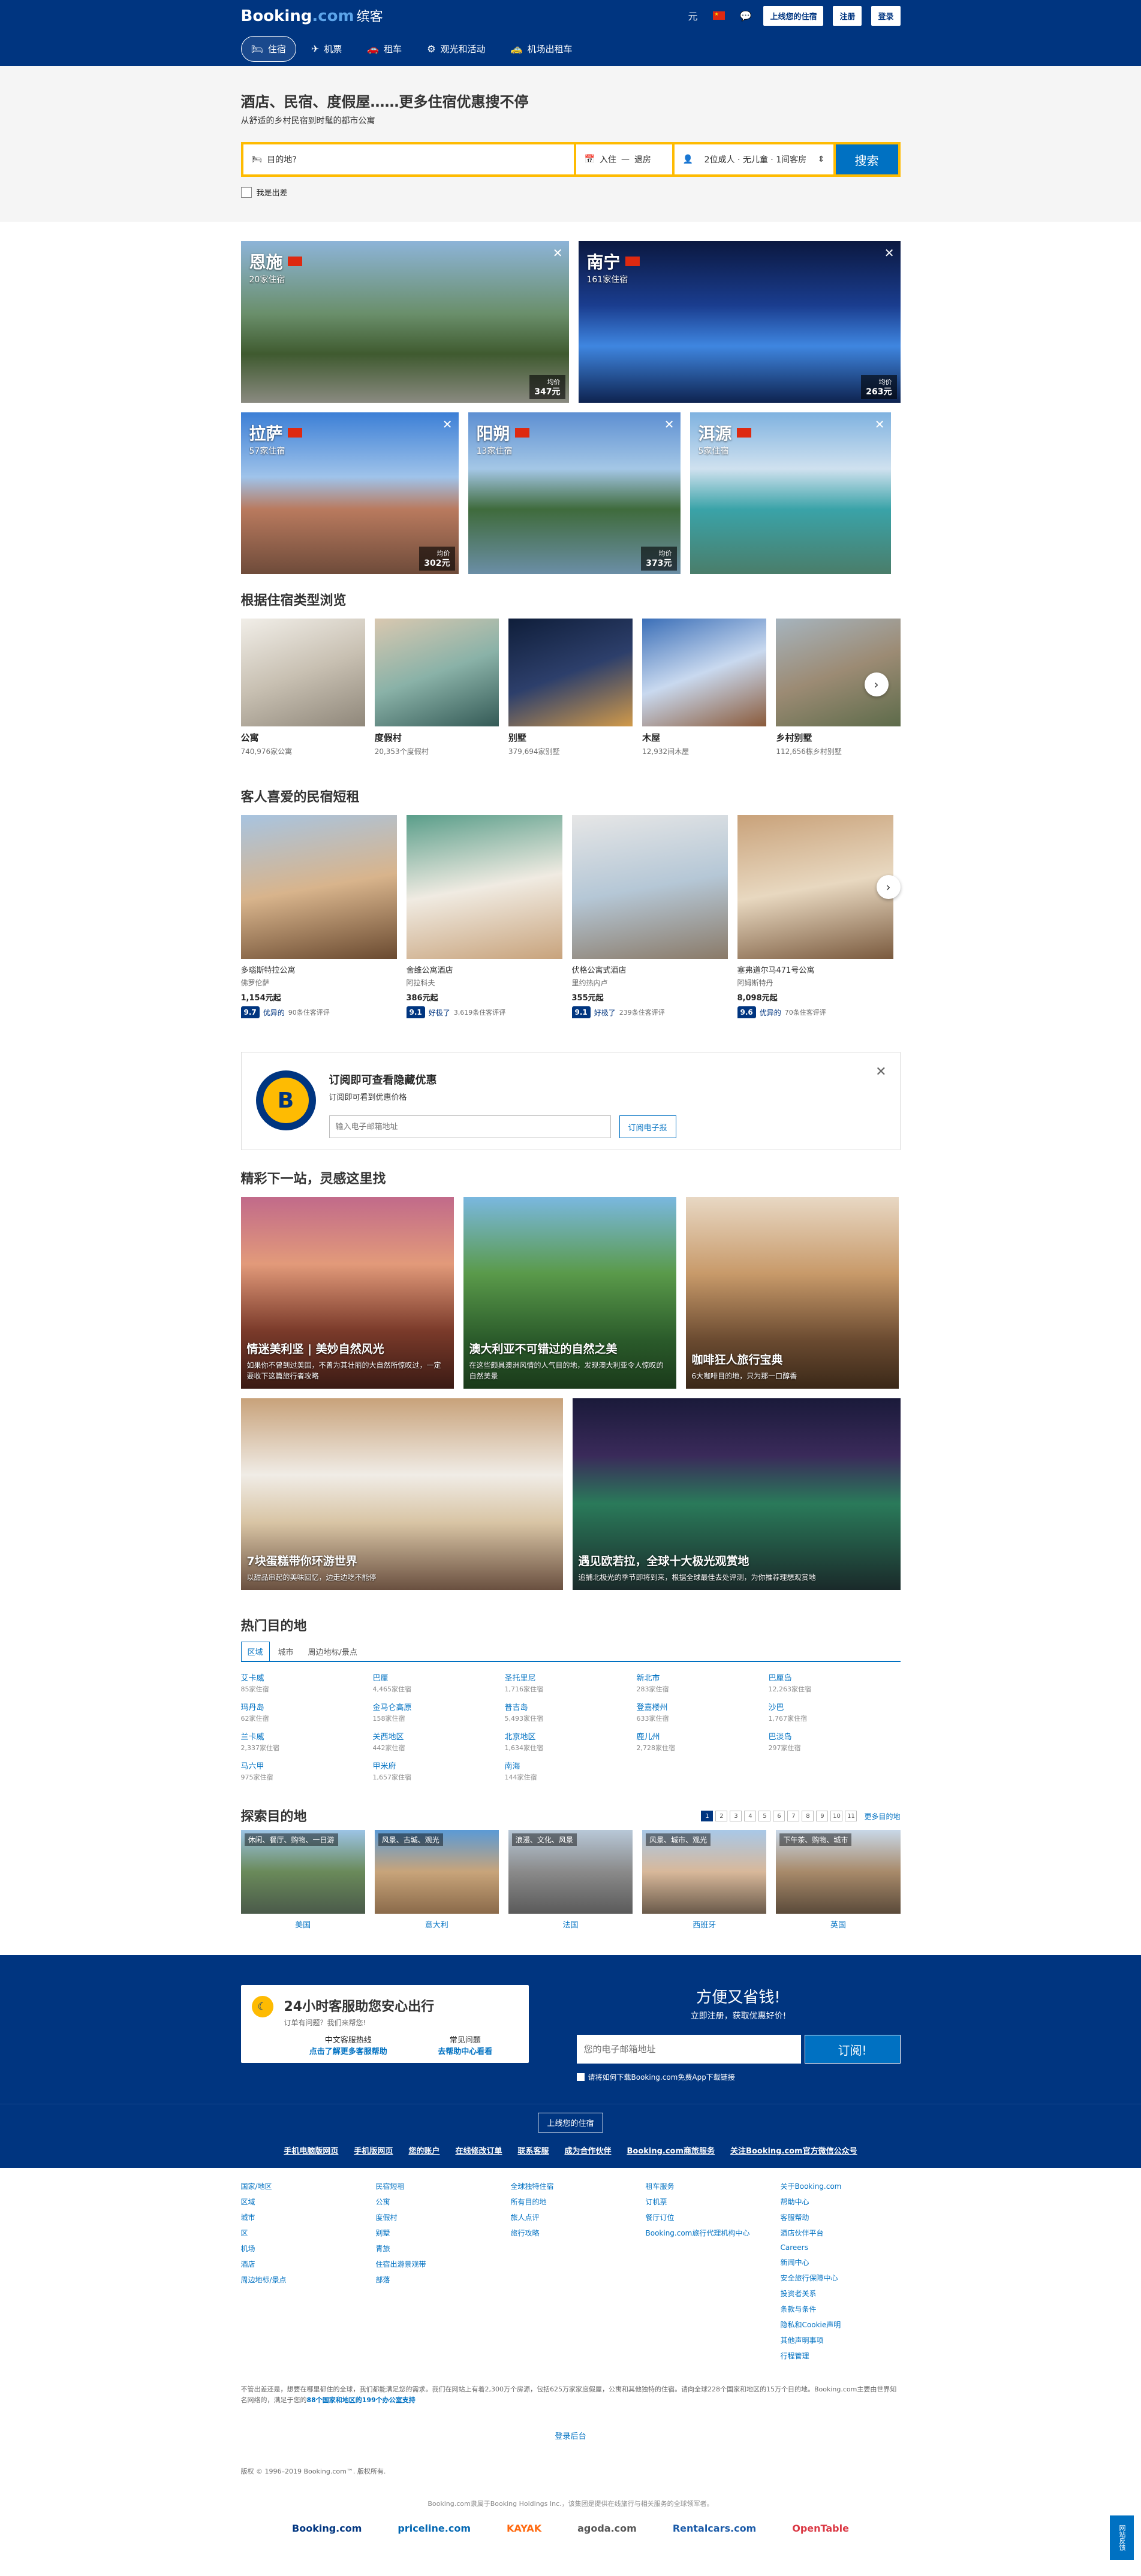  Describe the element at coordinates (303, 1880) in the screenshot. I see `explore-card: 休闲、餐厅、购物、一日游美国` at that location.